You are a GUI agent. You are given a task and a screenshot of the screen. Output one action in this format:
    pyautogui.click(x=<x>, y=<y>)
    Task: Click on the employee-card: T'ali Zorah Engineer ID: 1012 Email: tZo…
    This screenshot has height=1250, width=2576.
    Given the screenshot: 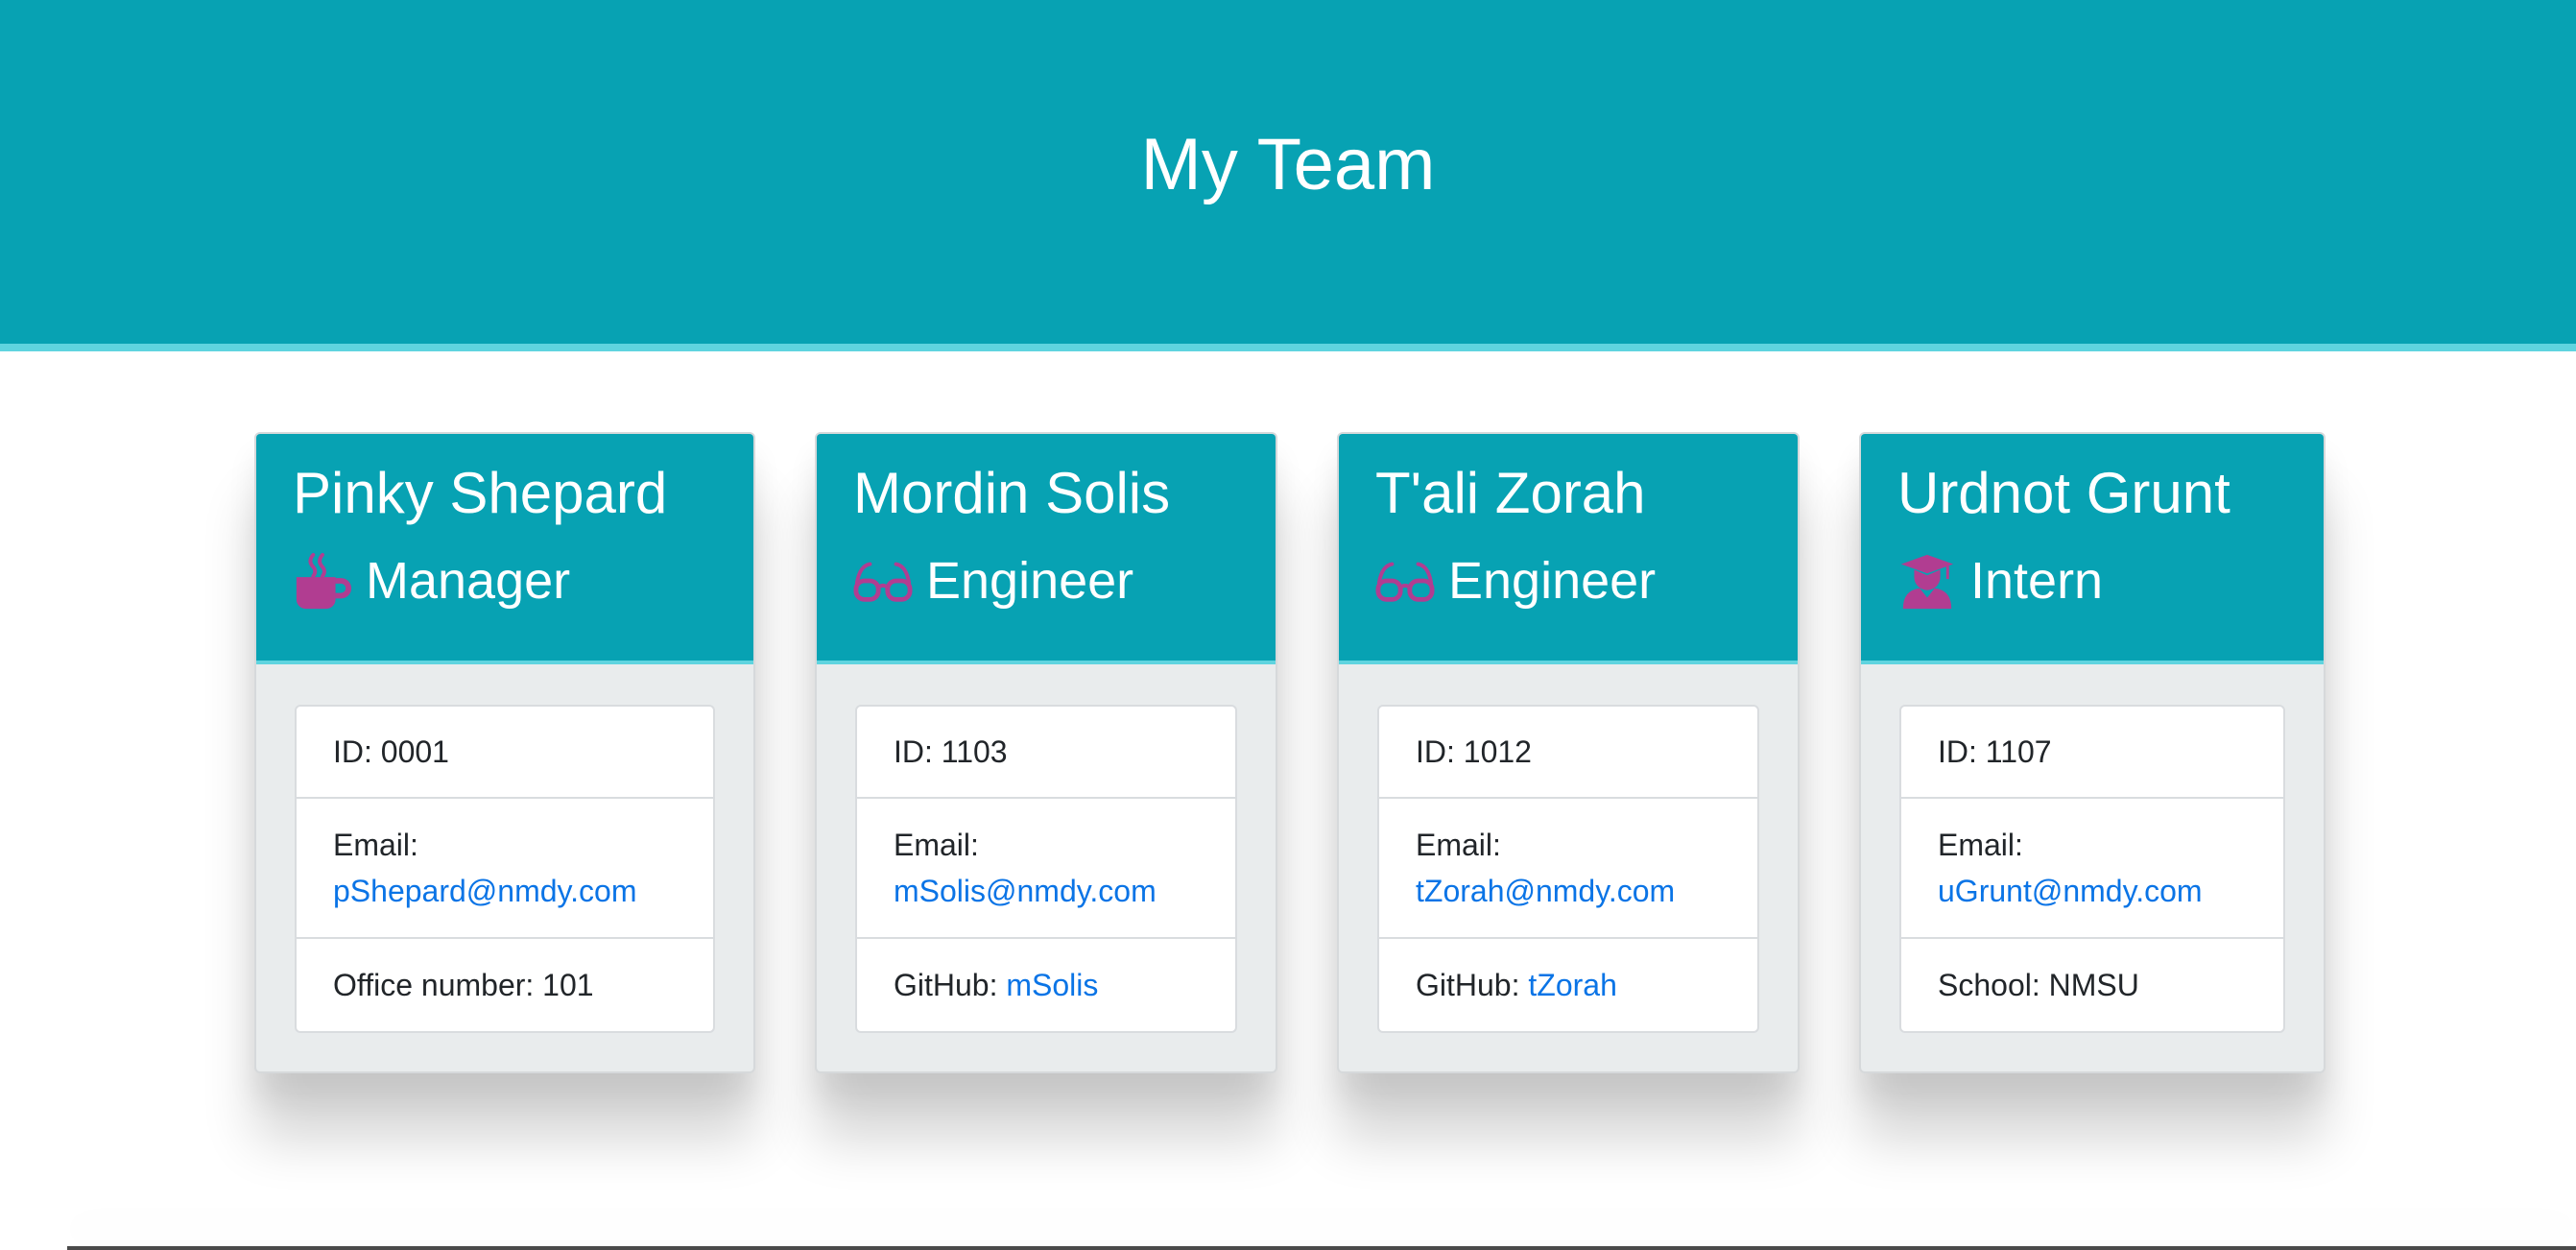 What is the action you would take?
    pyautogui.click(x=1568, y=753)
    